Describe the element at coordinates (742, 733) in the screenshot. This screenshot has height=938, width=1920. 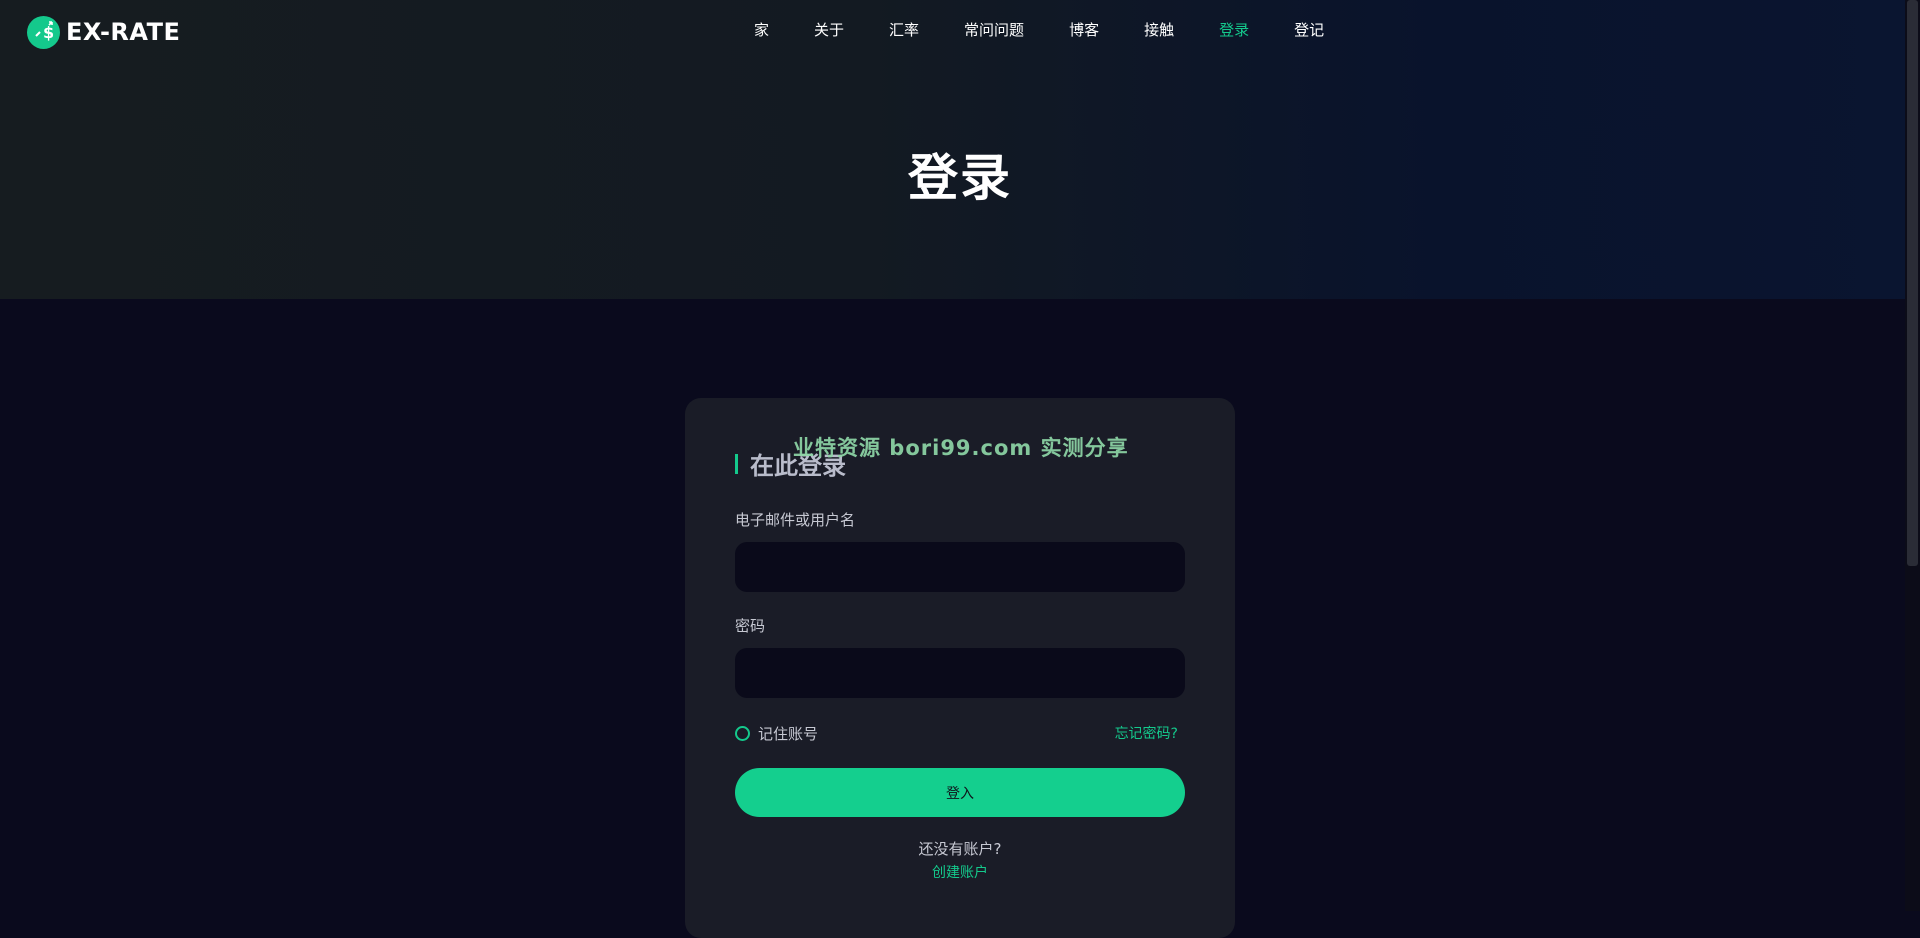
I see `radio-unchecked-icon` at that location.